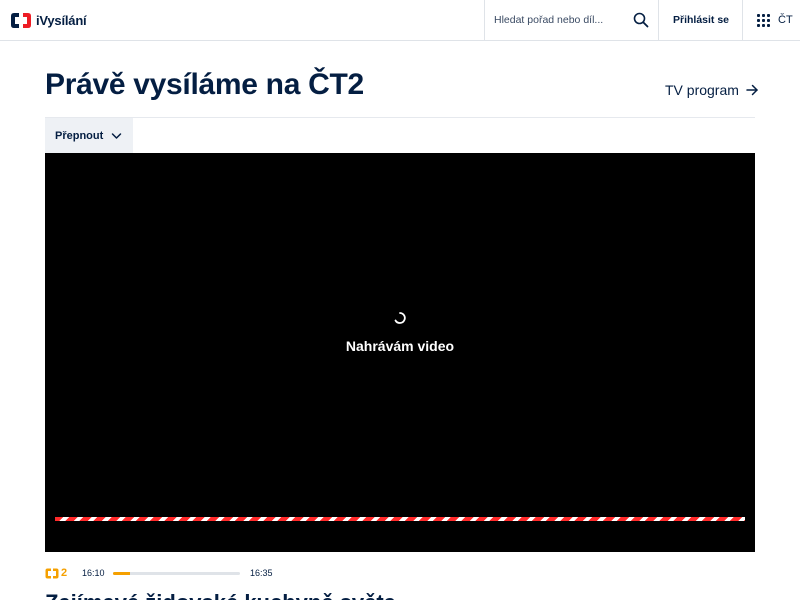  Describe the element at coordinates (641, 20) in the screenshot. I see `search-icon` at that location.